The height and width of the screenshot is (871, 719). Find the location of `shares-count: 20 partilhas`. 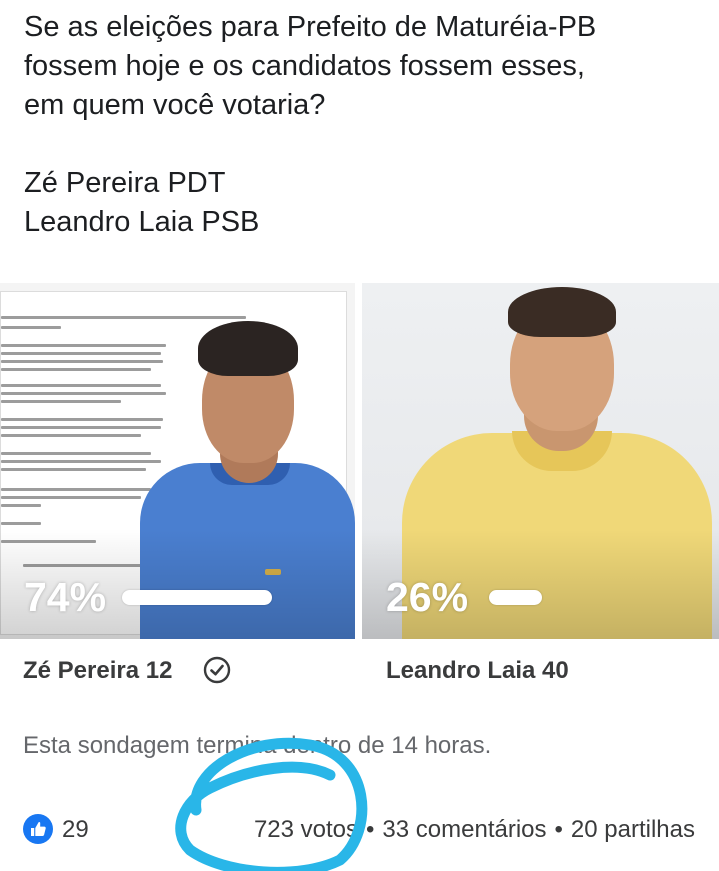

shares-count: 20 partilhas is located at coordinates (633, 829).